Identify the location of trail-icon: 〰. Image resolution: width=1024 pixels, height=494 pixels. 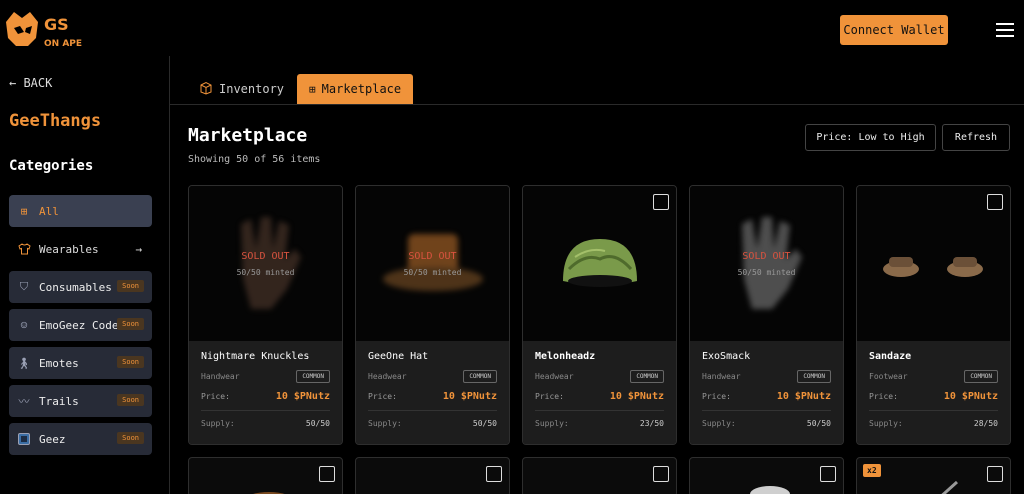
(24, 401).